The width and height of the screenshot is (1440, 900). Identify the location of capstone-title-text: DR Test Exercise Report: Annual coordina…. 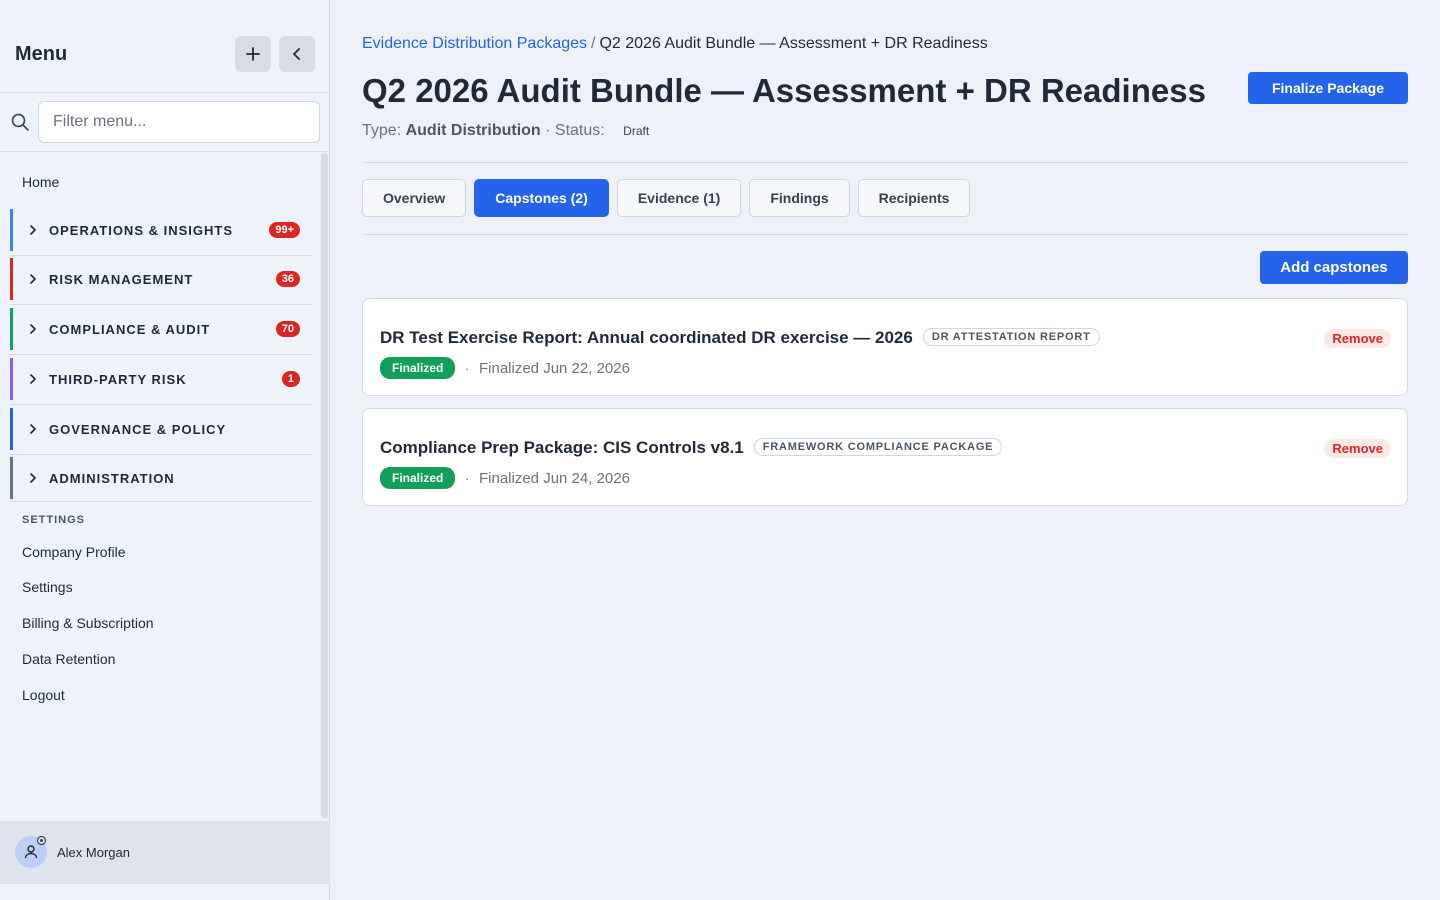
(646, 337).